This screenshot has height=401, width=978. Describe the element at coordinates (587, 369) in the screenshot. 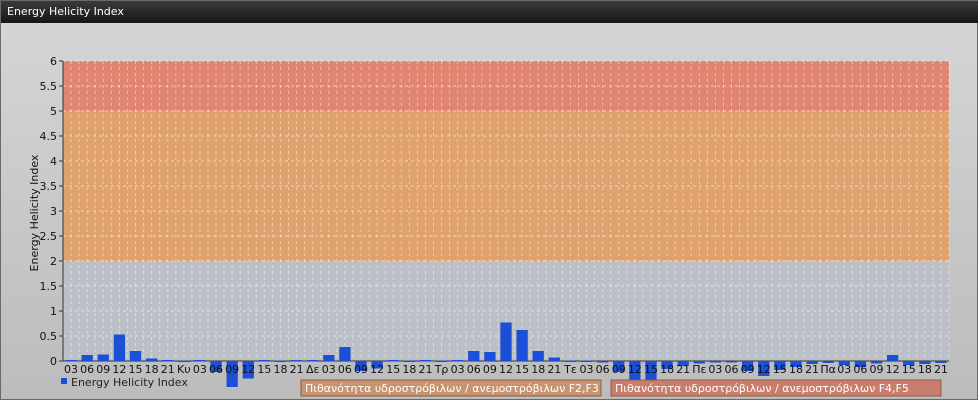

I see `x-tick-label-32: 03` at that location.